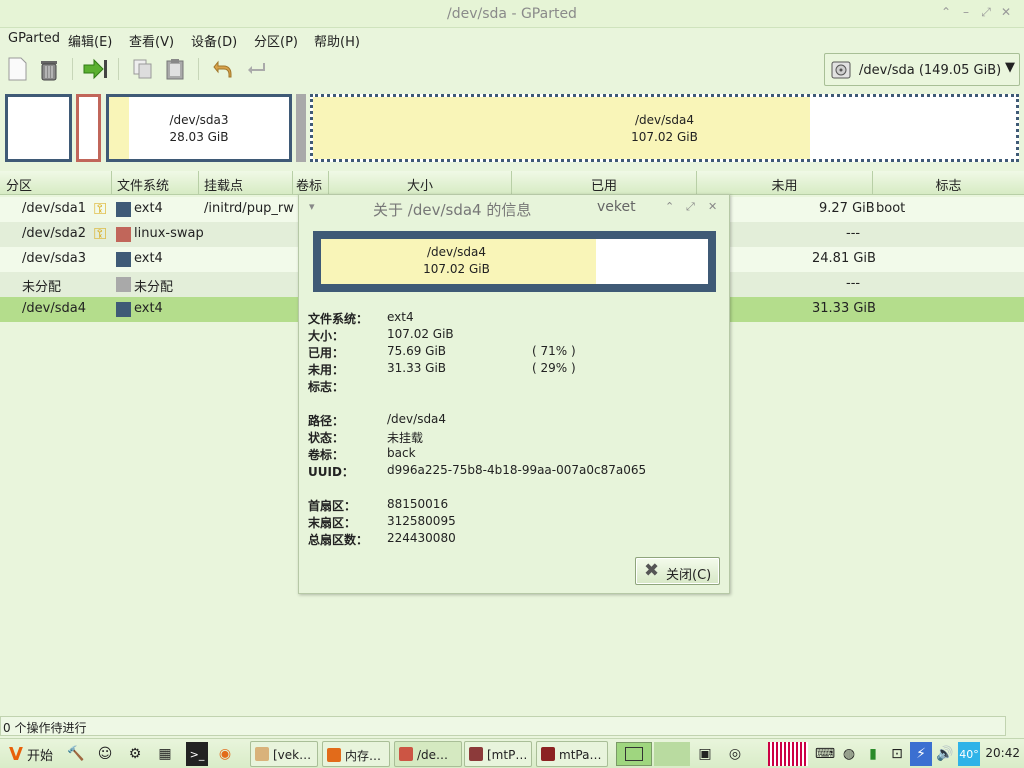  What do you see at coordinates (337, 40) in the screenshot?
I see `menu-help: 帮助(H)` at bounding box center [337, 40].